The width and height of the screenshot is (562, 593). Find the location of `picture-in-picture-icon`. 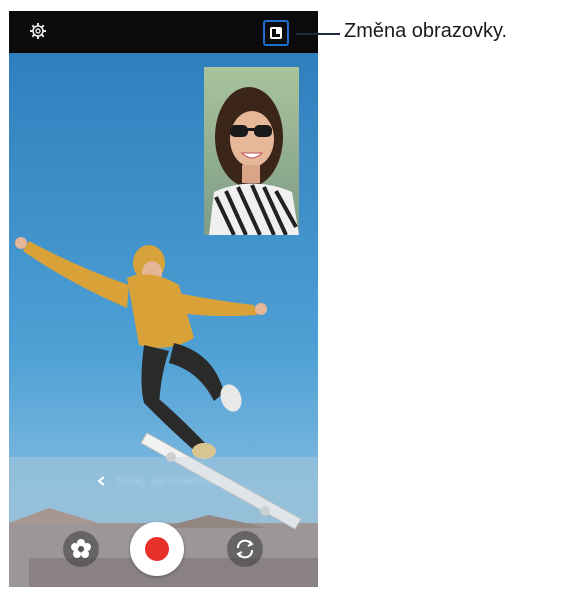

picture-in-picture-icon is located at coordinates (276, 33).